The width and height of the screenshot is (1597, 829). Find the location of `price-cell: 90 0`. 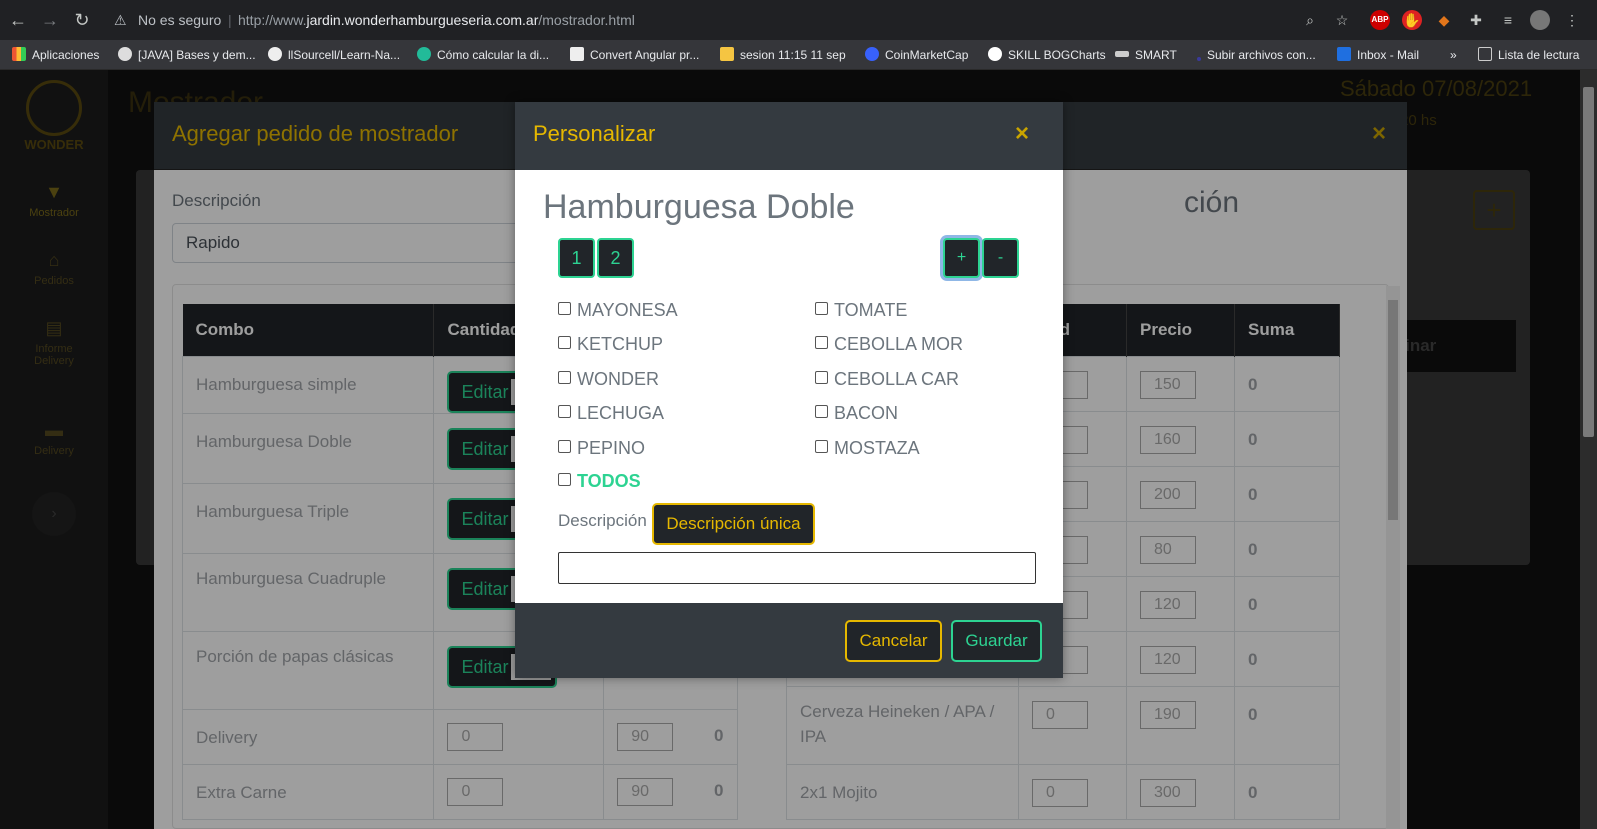

price-cell: 90 0 is located at coordinates (670, 736).